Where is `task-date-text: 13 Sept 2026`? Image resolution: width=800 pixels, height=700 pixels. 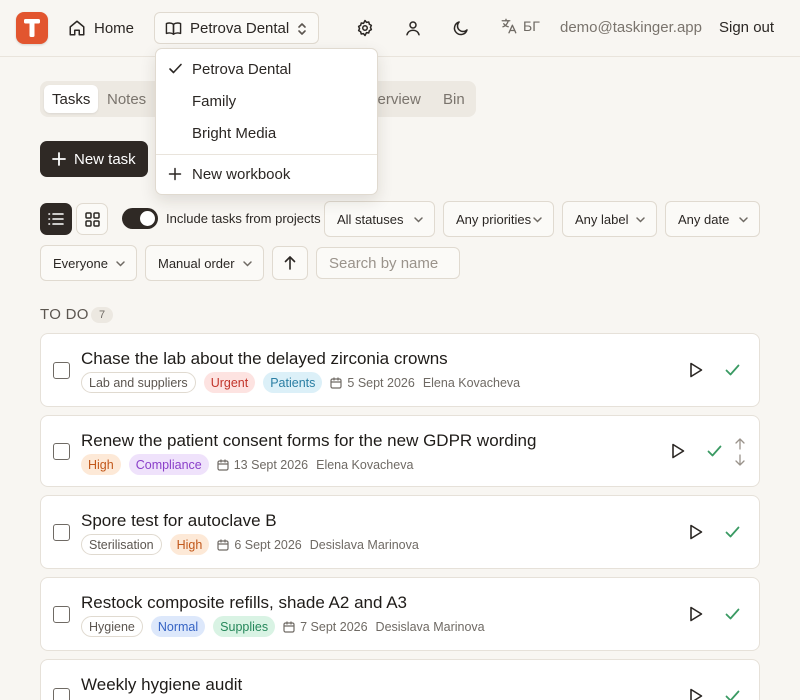
task-date-text: 13 Sept 2026 is located at coordinates (271, 464).